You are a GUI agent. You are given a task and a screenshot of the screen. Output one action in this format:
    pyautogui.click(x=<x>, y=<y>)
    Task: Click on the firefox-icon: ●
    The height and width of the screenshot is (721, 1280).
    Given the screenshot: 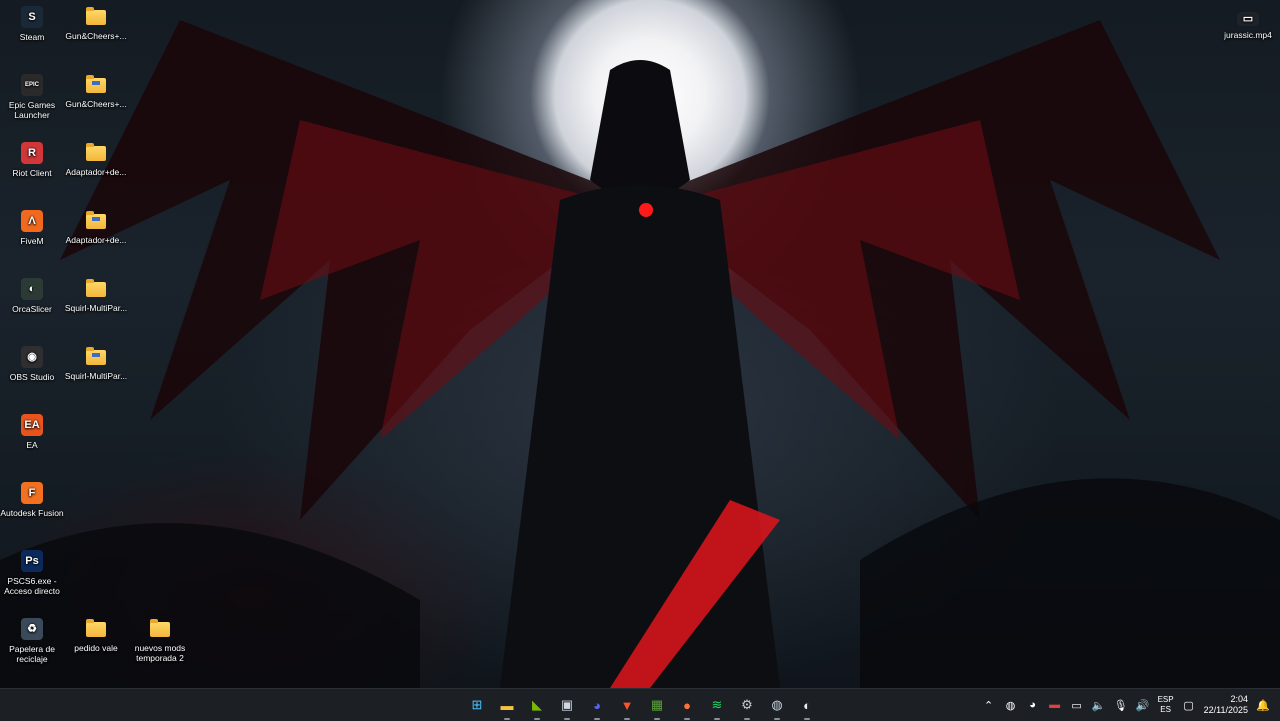 What is the action you would take?
    pyautogui.click(x=687, y=706)
    